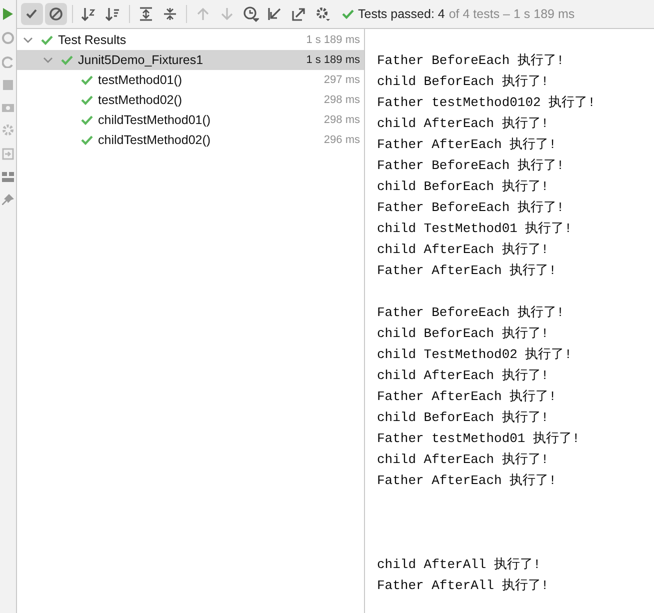 The width and height of the screenshot is (654, 613). Describe the element at coordinates (140, 80) in the screenshot. I see `test-name: testMethod01()` at that location.